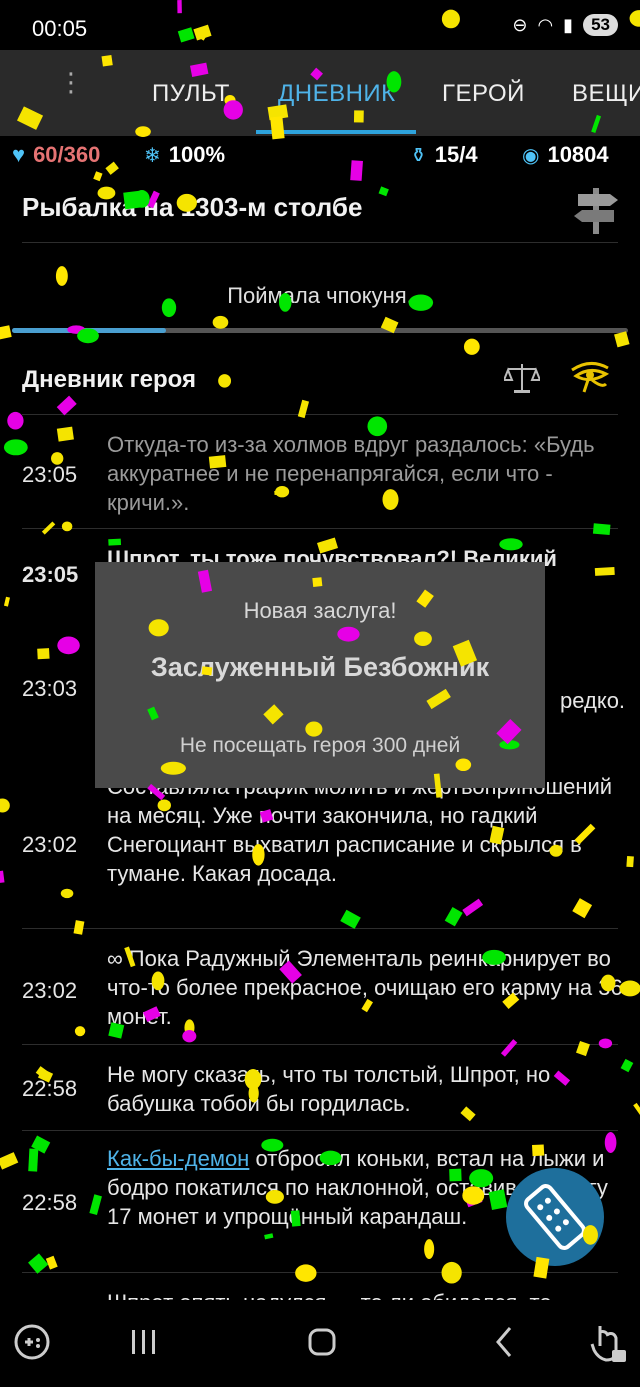  Describe the element at coordinates (178, 1158) in the screenshot. I see `monster-link: Как-бы-демон` at that location.